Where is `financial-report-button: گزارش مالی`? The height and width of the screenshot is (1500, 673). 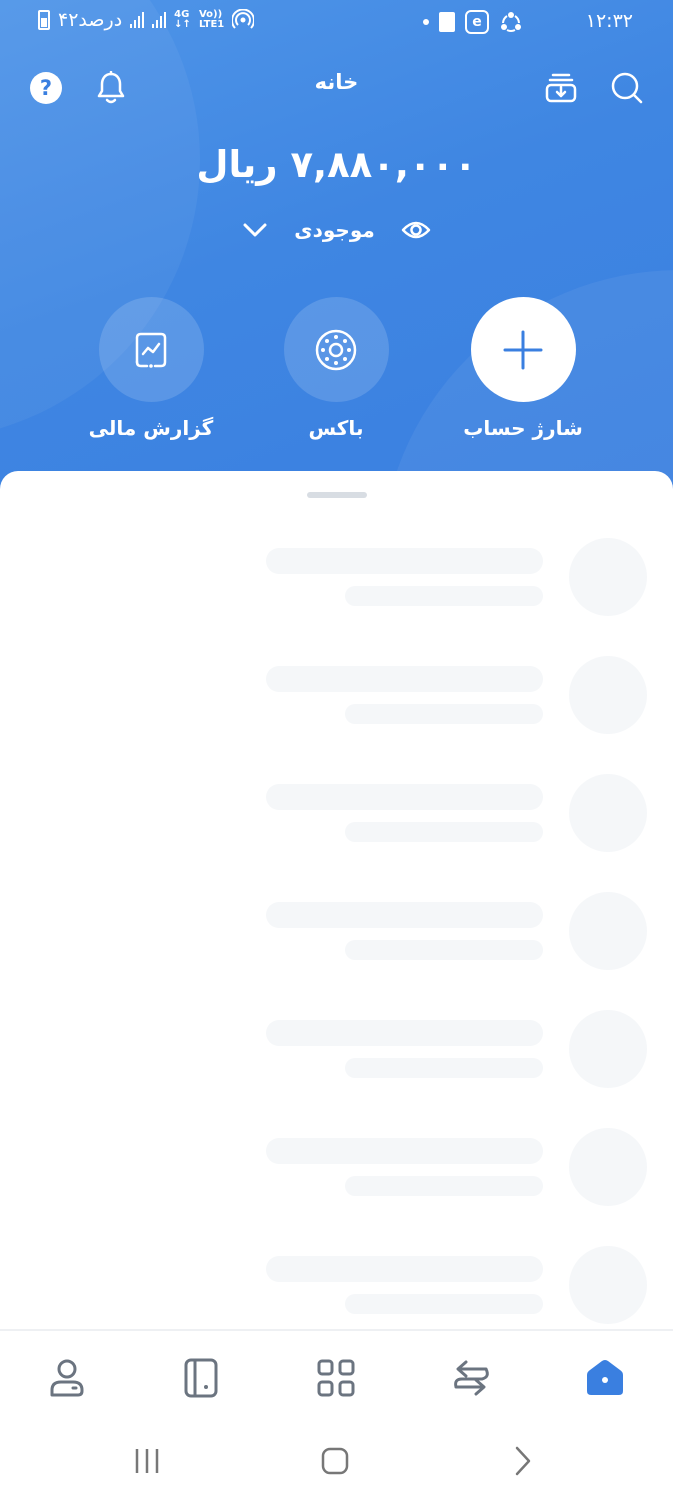 financial-report-button: گزارش مالی is located at coordinates (151, 368).